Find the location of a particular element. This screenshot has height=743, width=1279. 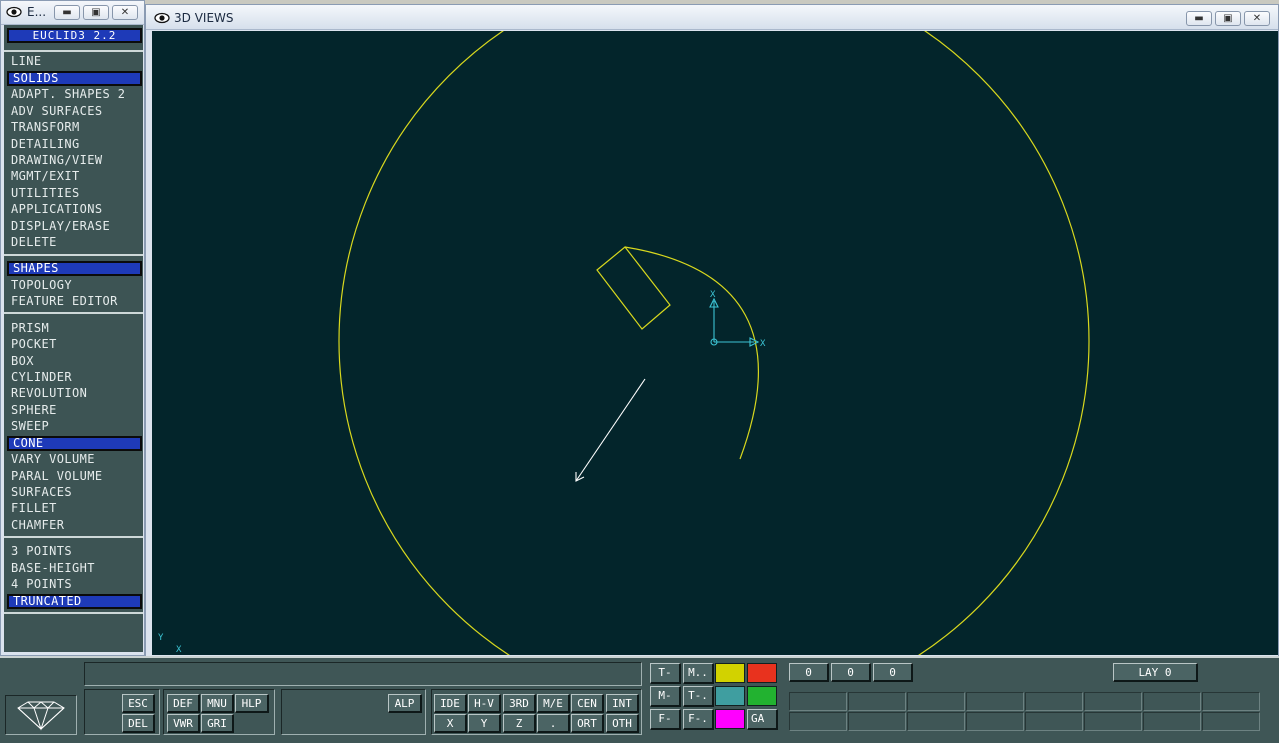

color-swatch-green is located at coordinates (762, 696).